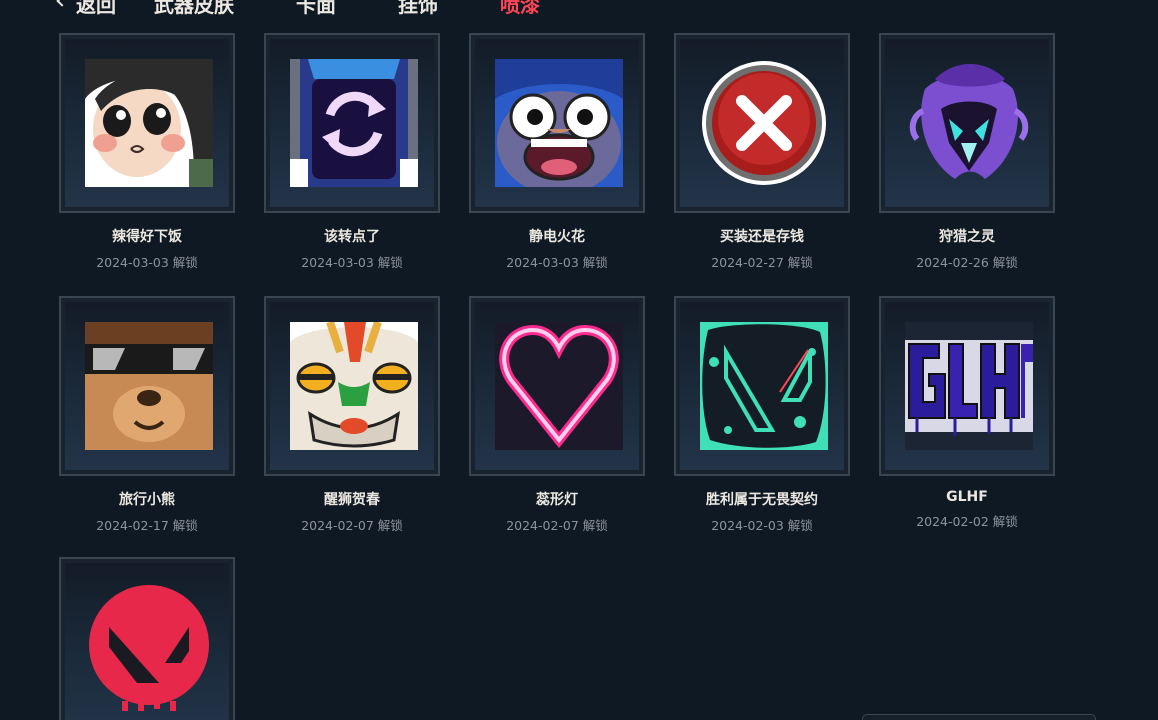 The width and height of the screenshot is (1158, 720). What do you see at coordinates (352, 500) in the screenshot?
I see `spray-name: 醒狮贺春` at bounding box center [352, 500].